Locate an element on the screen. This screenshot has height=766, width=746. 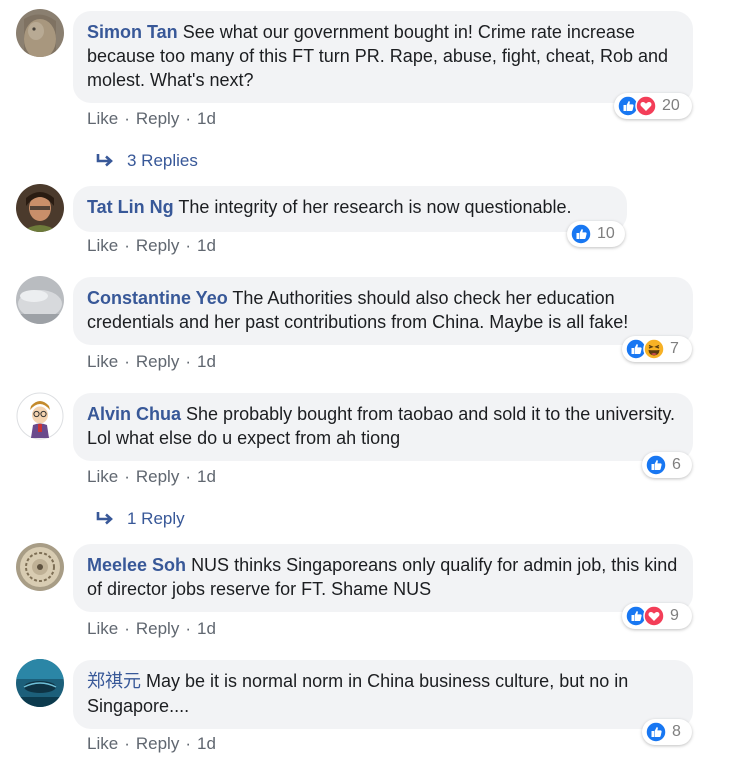
reaction-summary: 20 is located at coordinates (653, 106).